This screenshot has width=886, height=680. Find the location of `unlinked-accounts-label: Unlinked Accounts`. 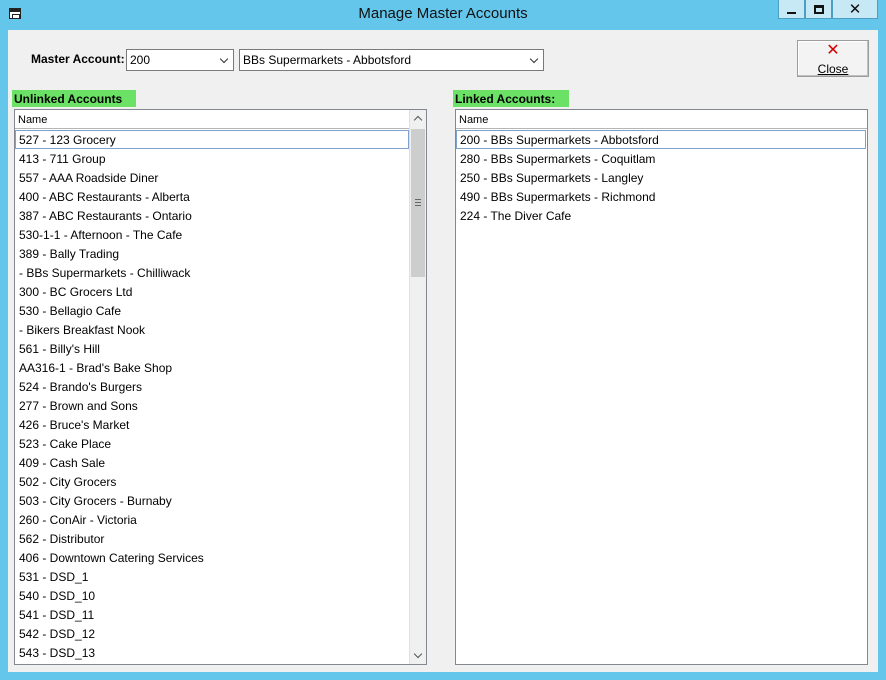

unlinked-accounts-label: Unlinked Accounts is located at coordinates (74, 98).